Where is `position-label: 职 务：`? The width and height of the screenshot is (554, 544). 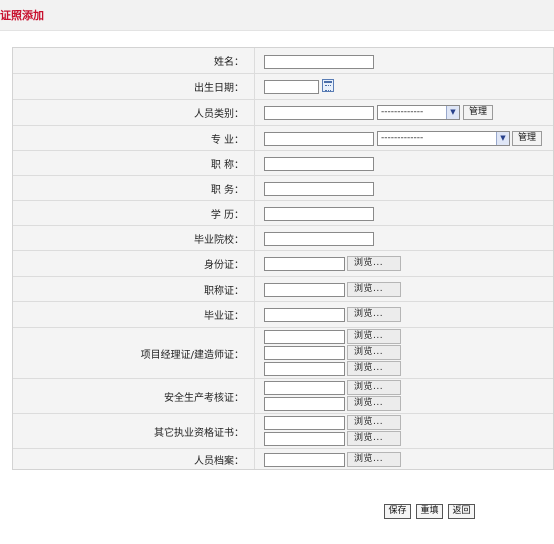
position-label: 职 务： is located at coordinates (134, 188).